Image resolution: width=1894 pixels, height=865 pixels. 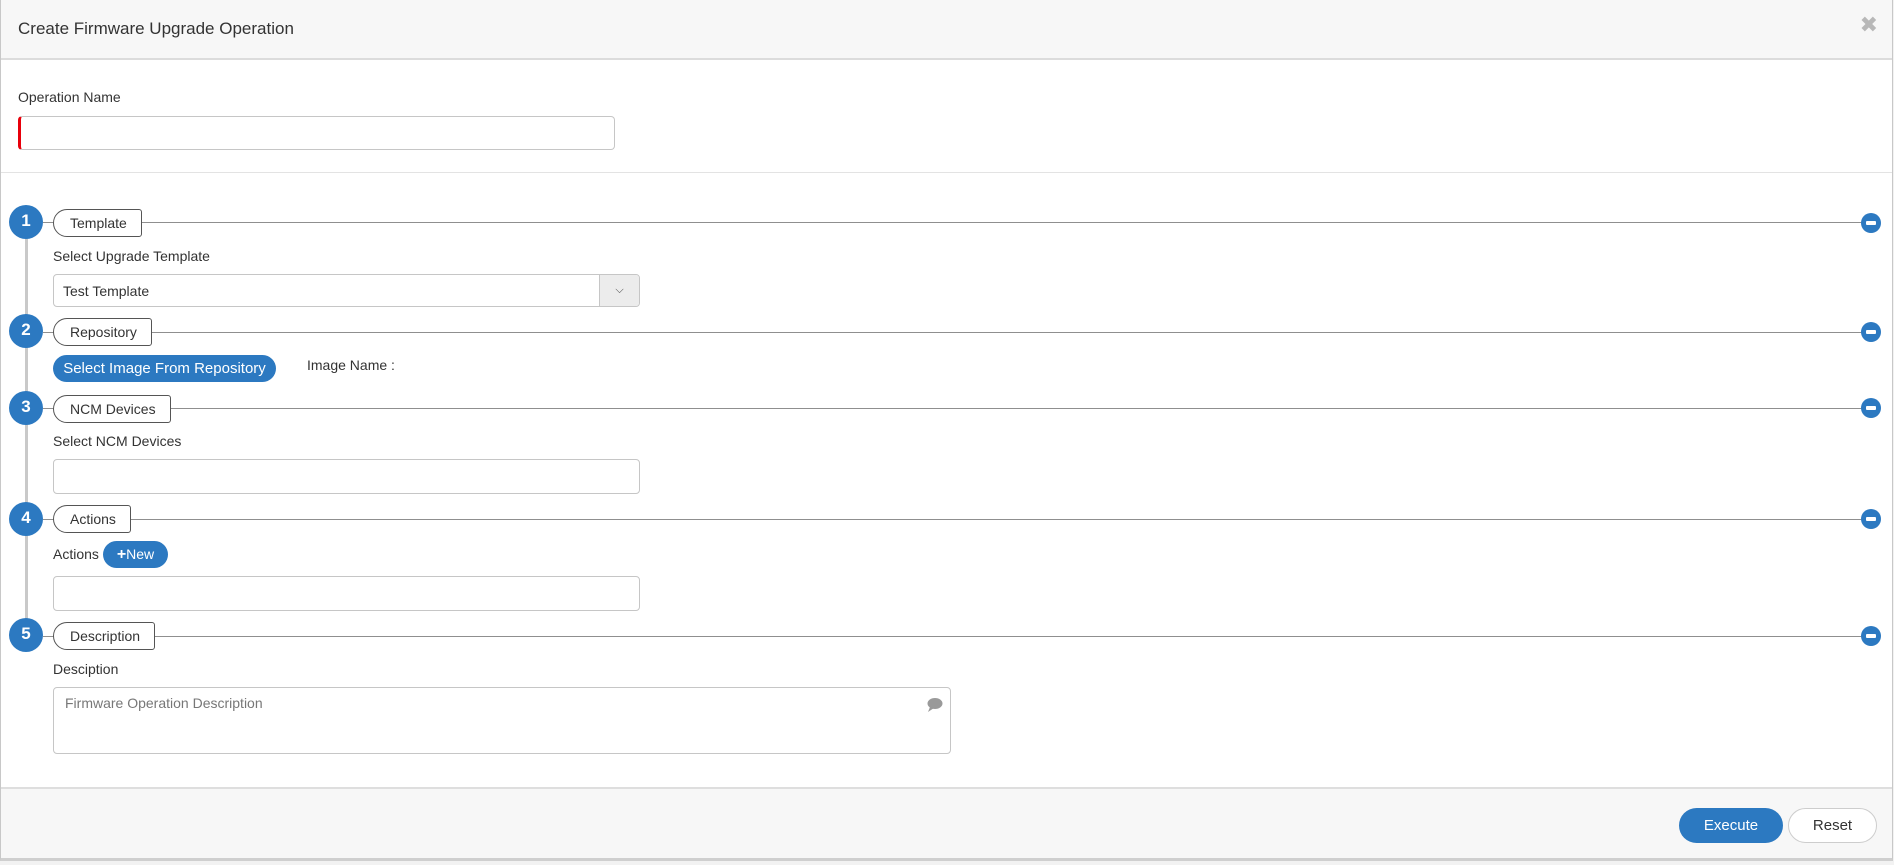 I want to click on step-tab-actions: Actions, so click(x=92, y=519).